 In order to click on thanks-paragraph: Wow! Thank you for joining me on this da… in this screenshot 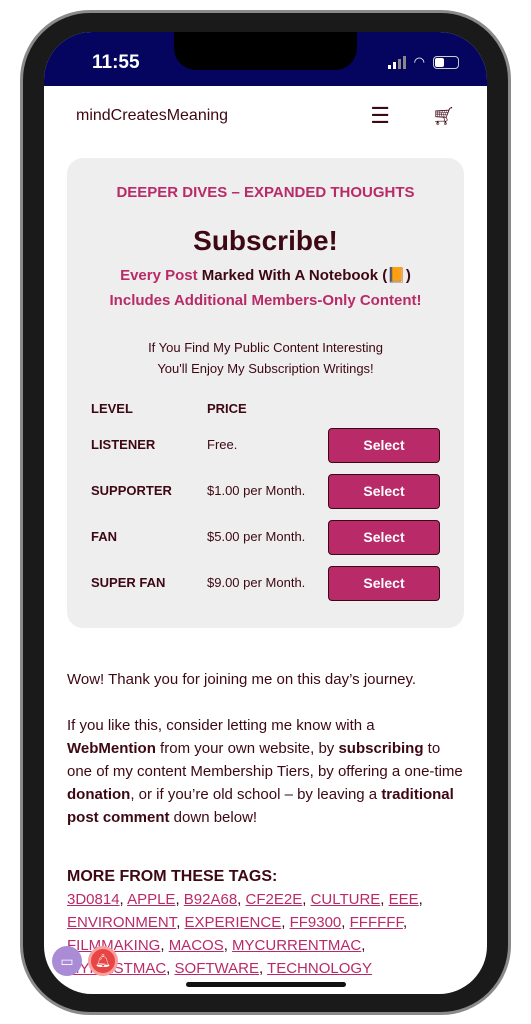, I will do `click(242, 679)`.